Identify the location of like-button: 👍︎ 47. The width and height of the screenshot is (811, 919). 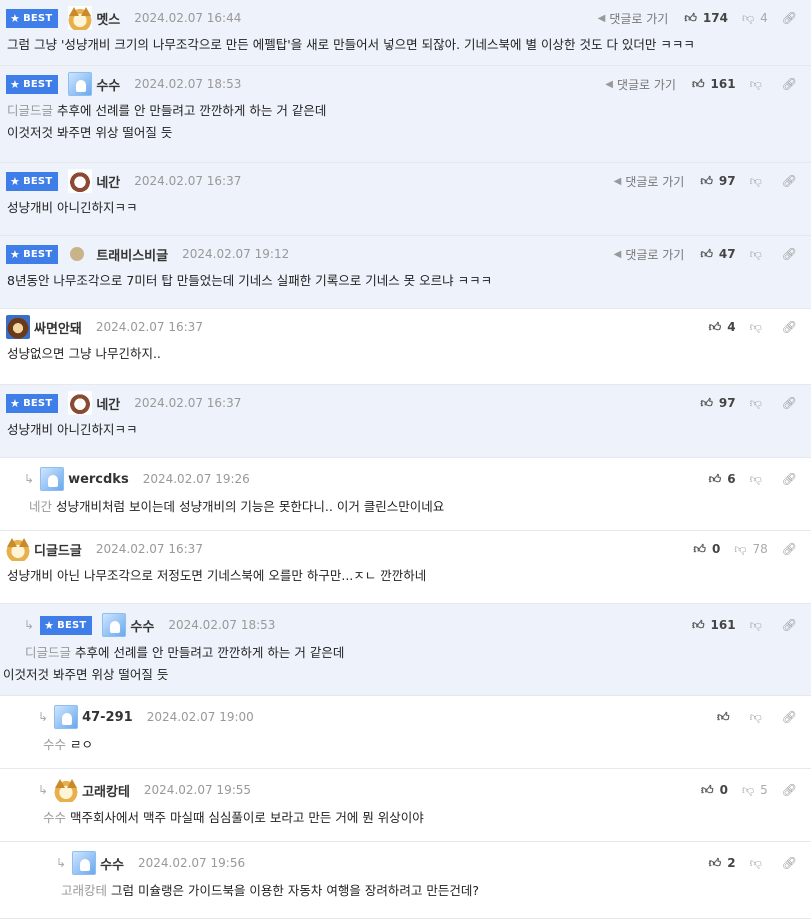
(717, 254).